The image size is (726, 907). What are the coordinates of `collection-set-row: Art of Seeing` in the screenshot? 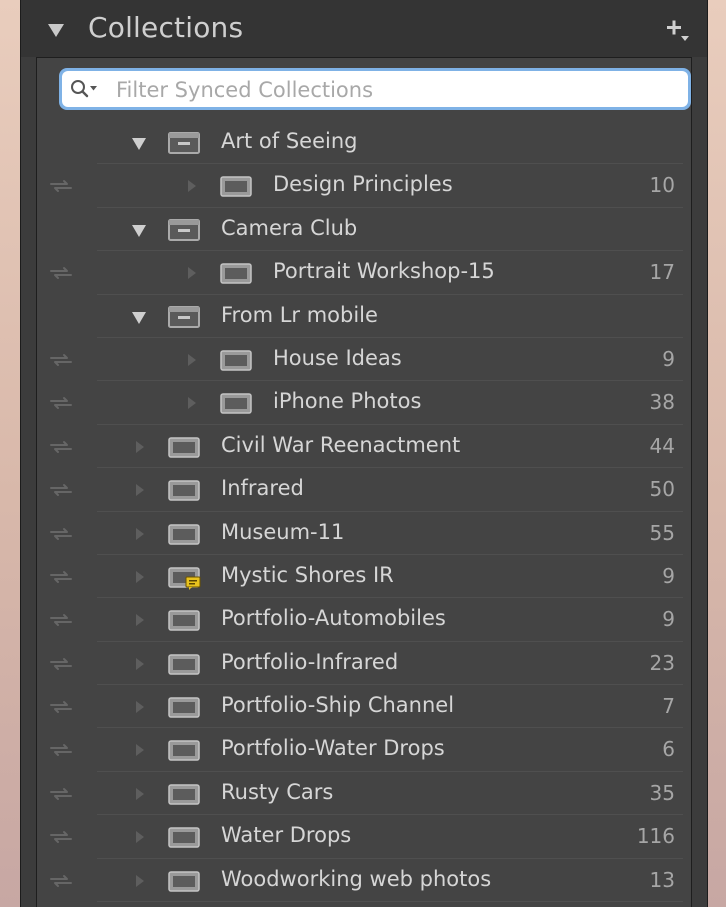 It's located at (364, 143).